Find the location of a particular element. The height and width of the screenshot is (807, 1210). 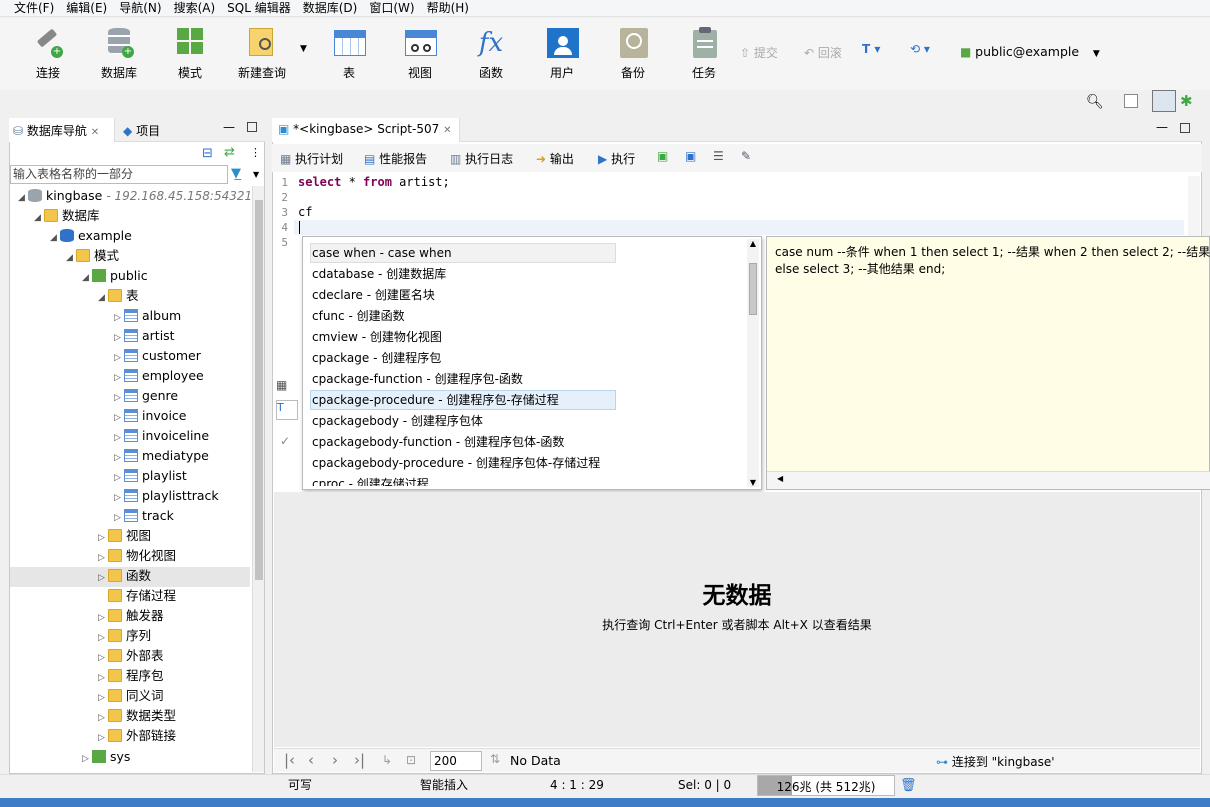

heap-status: 126兆 (共 512兆) is located at coordinates (826, 785).